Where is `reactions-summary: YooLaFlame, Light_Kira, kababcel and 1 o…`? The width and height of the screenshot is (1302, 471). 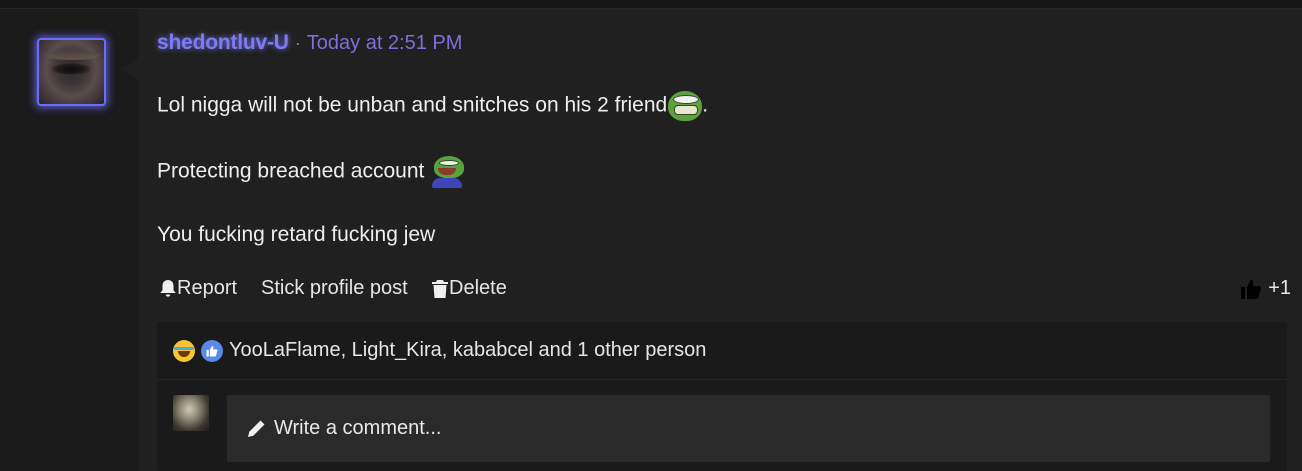 reactions-summary: YooLaFlame, Light_Kira, kababcel and 1 o… is located at coordinates (439, 350).